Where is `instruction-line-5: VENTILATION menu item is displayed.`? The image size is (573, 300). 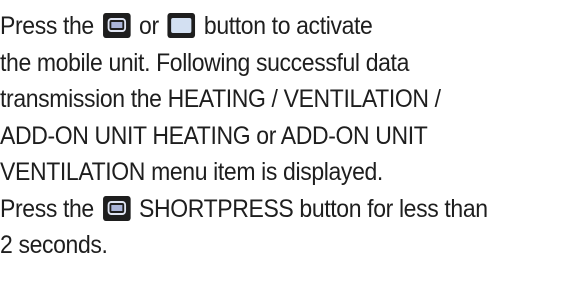
instruction-line-5: VENTILATION menu item is displayed. is located at coordinates (191, 172).